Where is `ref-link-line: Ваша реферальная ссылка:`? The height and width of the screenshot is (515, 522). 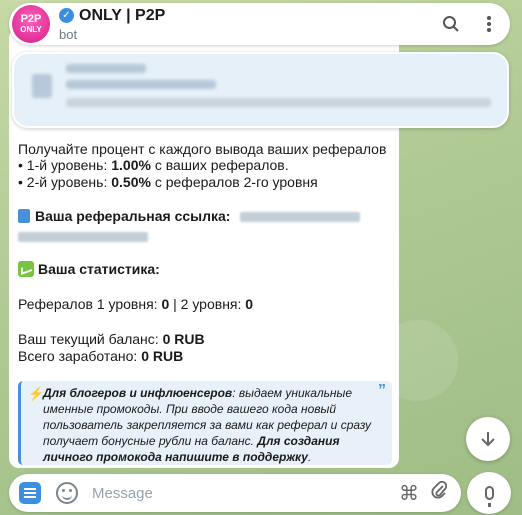
ref-link-line: Ваша реферальная ссылка: is located at coordinates (205, 216).